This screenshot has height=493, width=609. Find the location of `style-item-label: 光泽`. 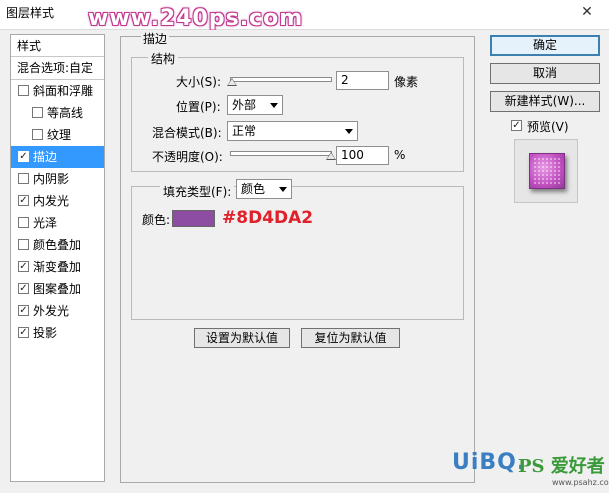

style-item-label: 光泽 is located at coordinates (45, 223).